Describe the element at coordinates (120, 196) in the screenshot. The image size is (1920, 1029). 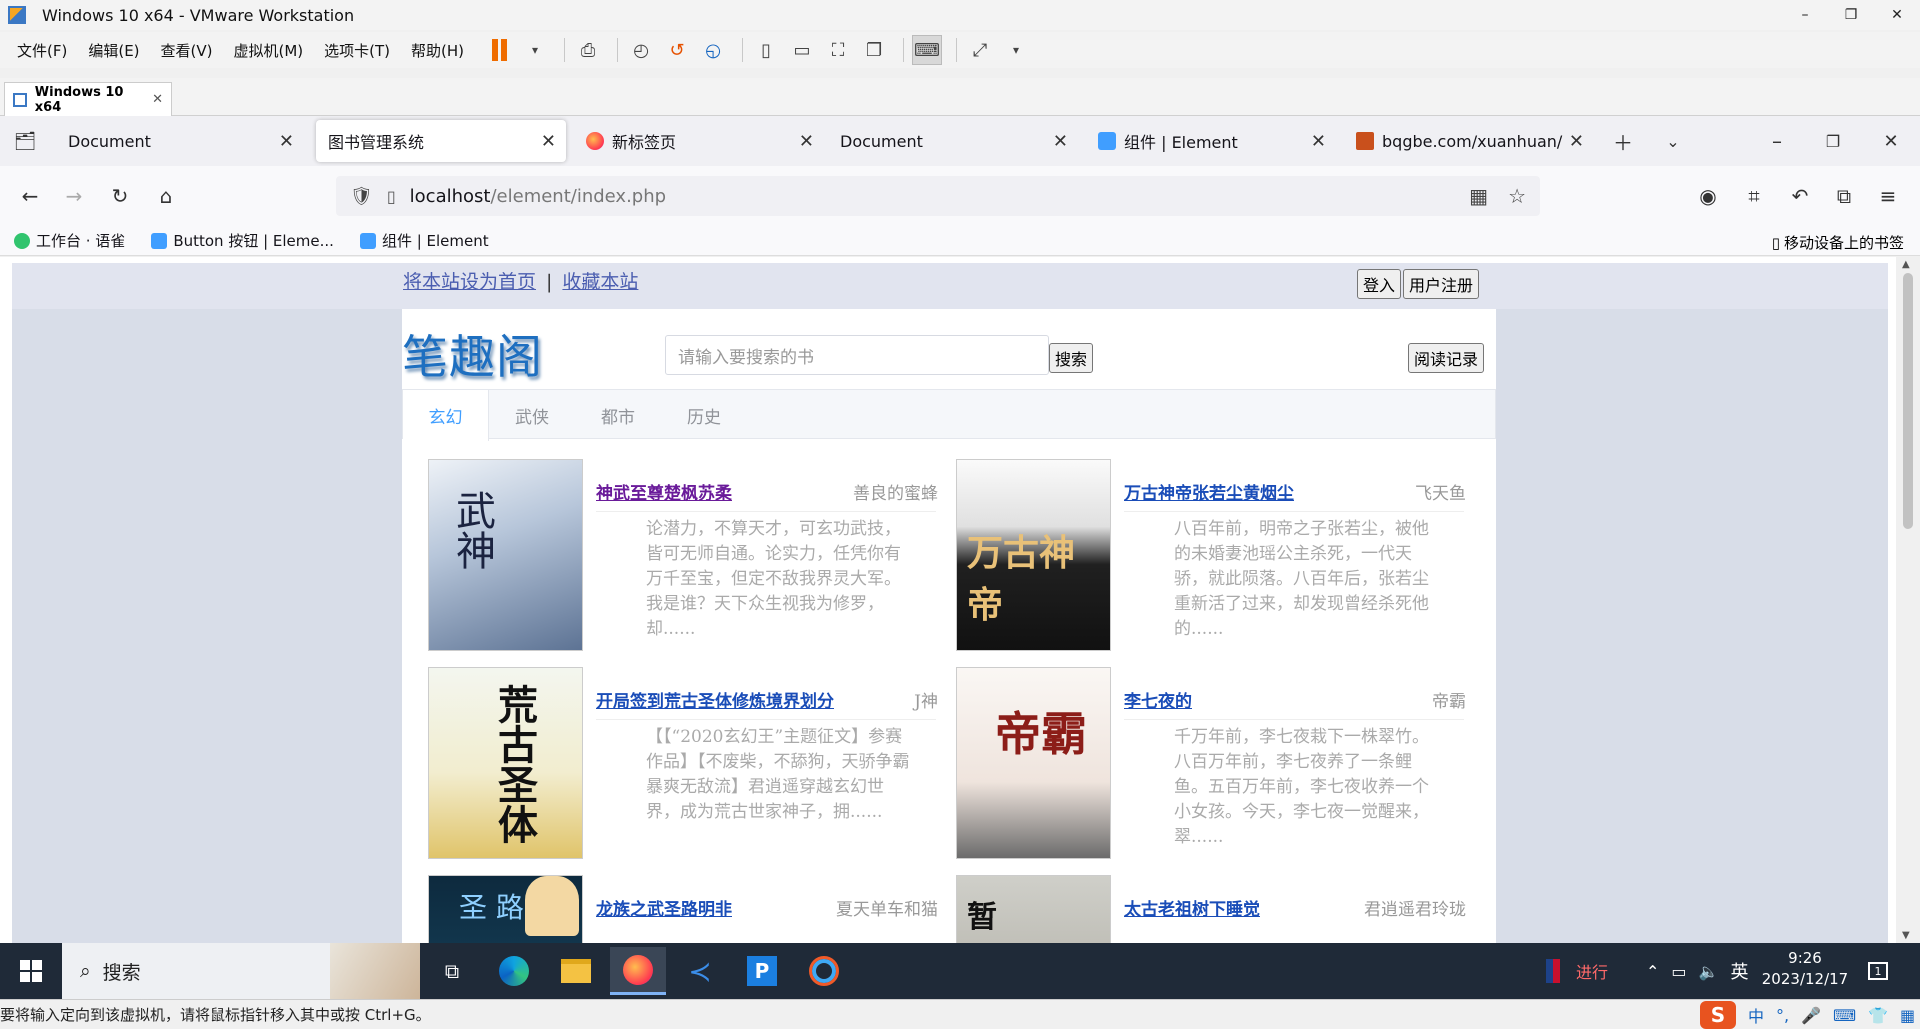
I see `reload-icon: ↻` at that location.